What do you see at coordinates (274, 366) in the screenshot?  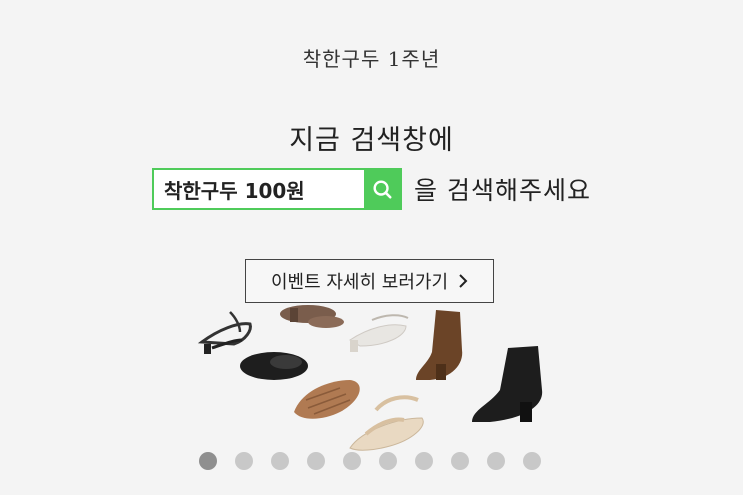 I see `black-flat-image` at bounding box center [274, 366].